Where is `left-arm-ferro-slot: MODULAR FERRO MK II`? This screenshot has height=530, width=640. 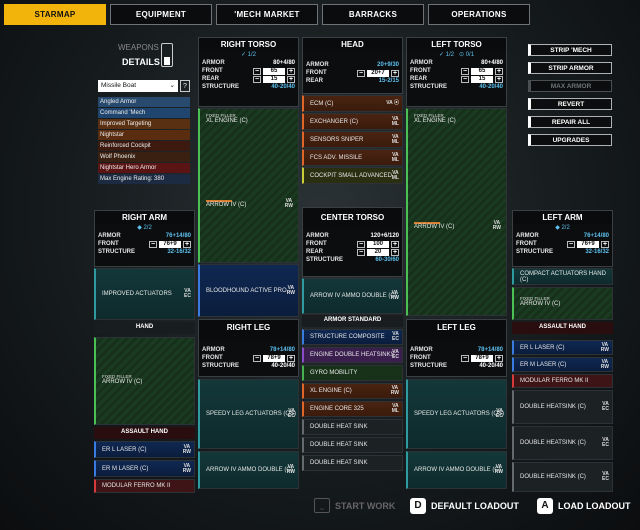
left-arm-ferro-slot: MODULAR FERRO MK II is located at coordinates (562, 381).